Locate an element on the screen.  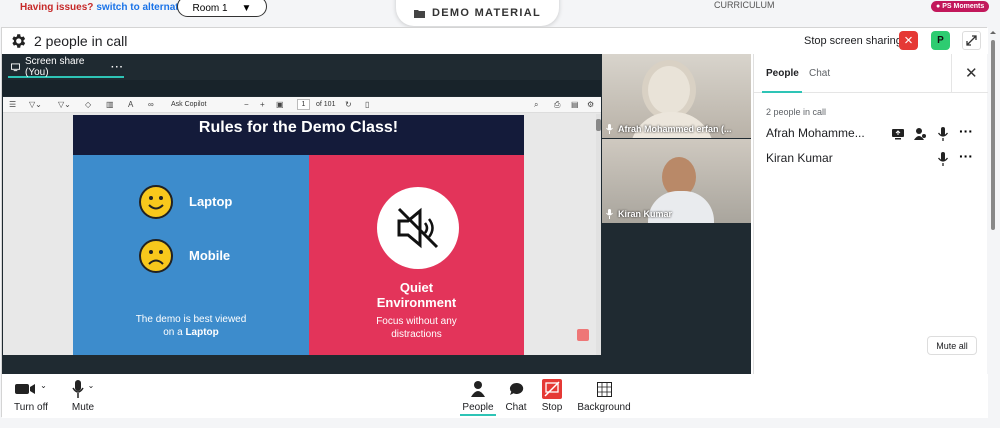
participant-name-2: Kiran Kumar is located at coordinates (799, 158).